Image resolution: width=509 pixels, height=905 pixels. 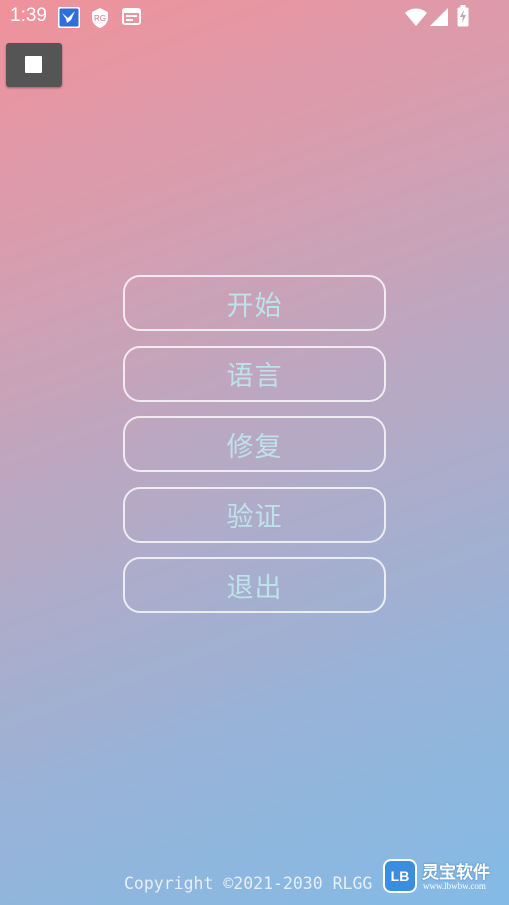 What do you see at coordinates (400, 876) in the screenshot?
I see `watermark-logo-icon: LB` at bounding box center [400, 876].